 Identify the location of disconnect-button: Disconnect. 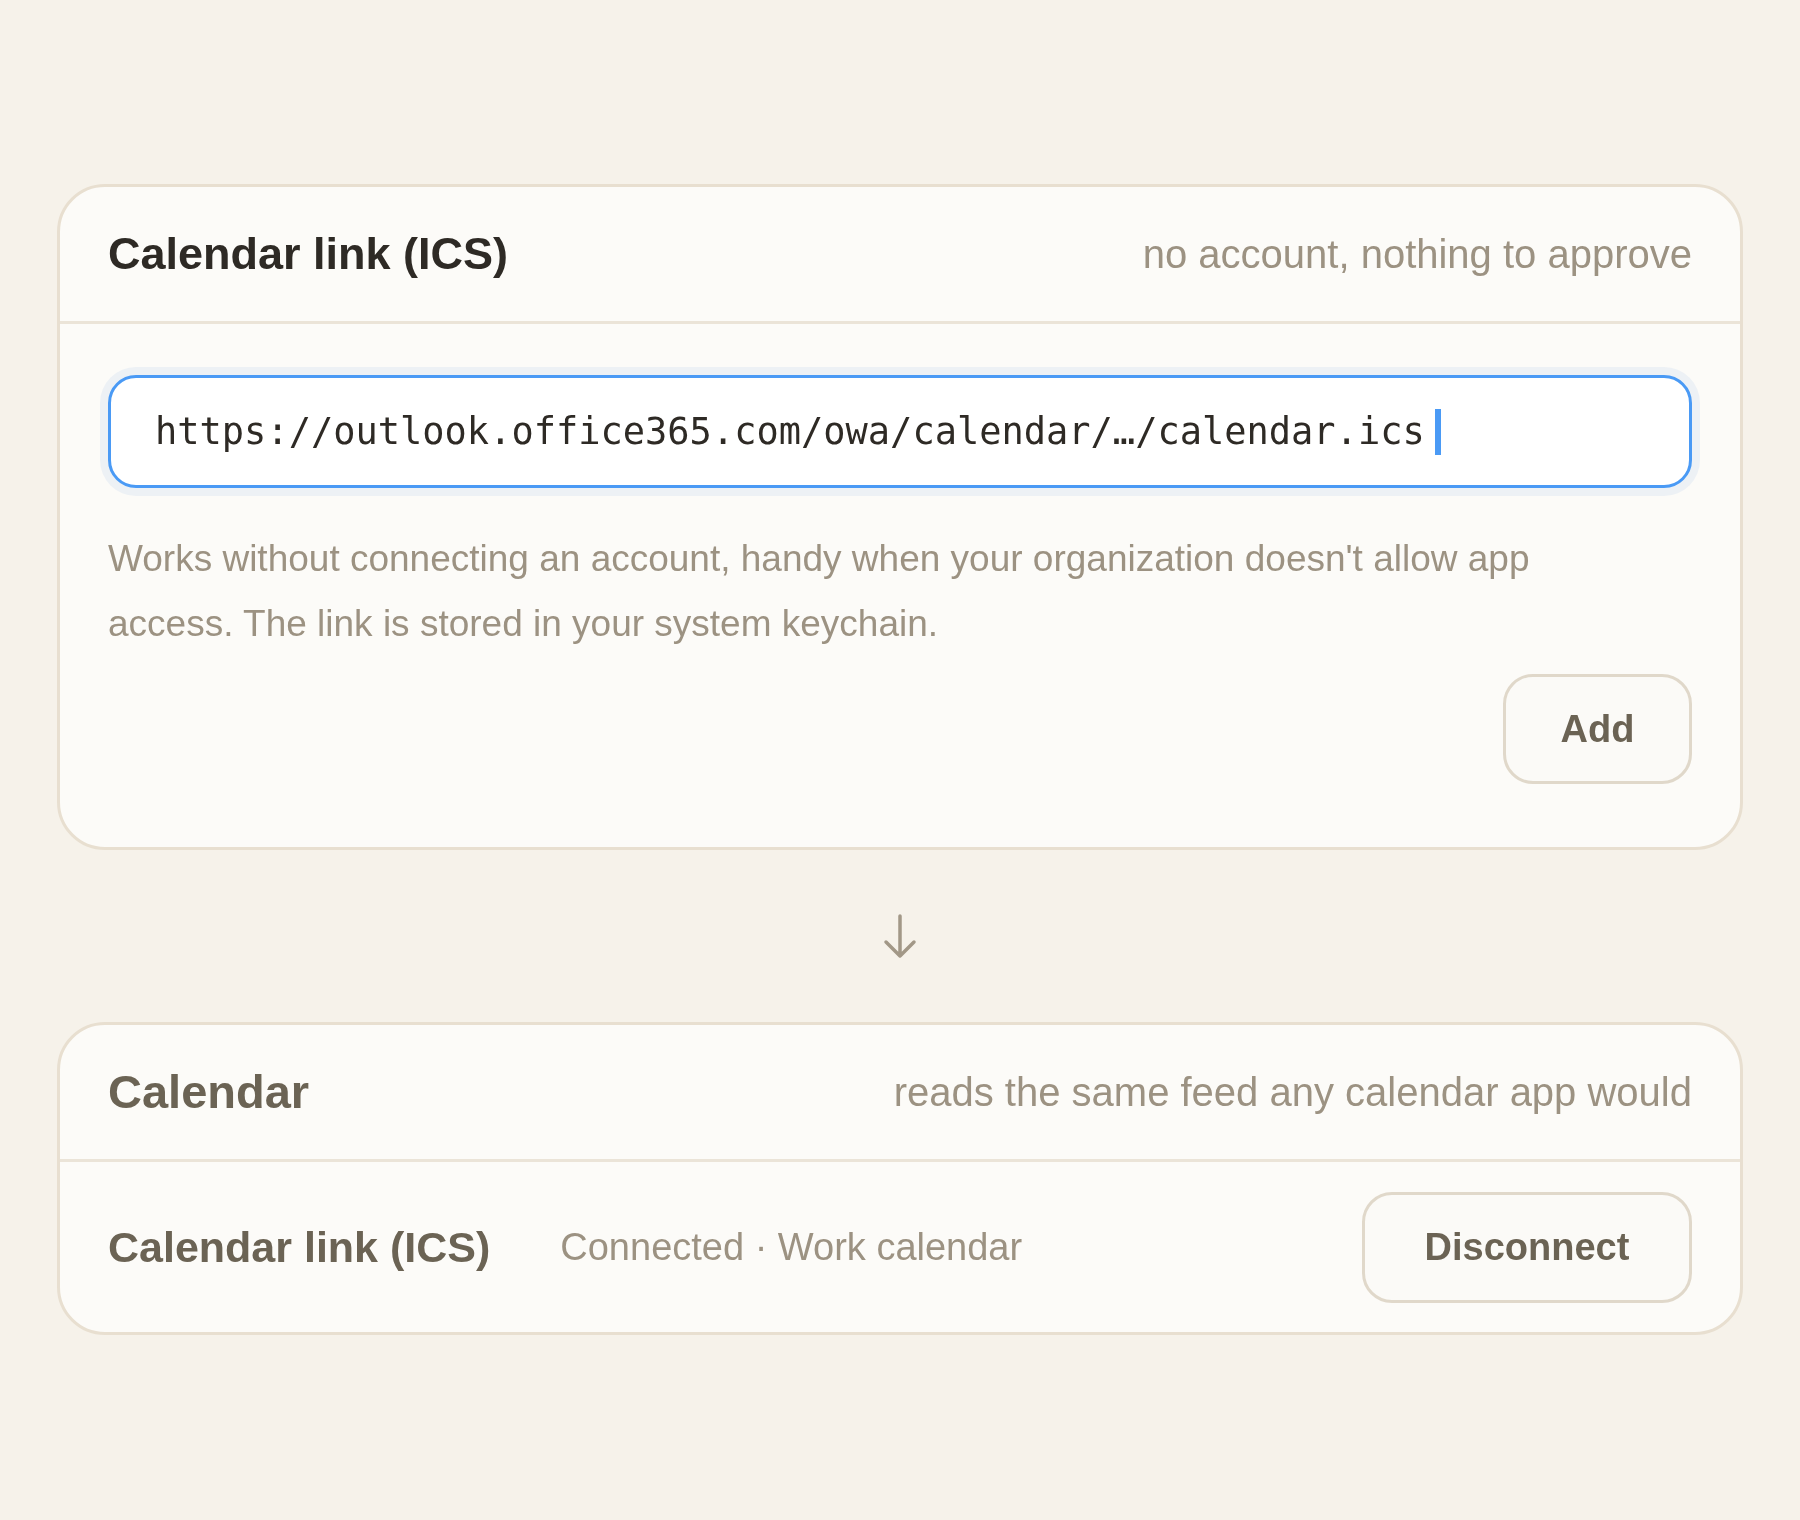
(1527, 1247).